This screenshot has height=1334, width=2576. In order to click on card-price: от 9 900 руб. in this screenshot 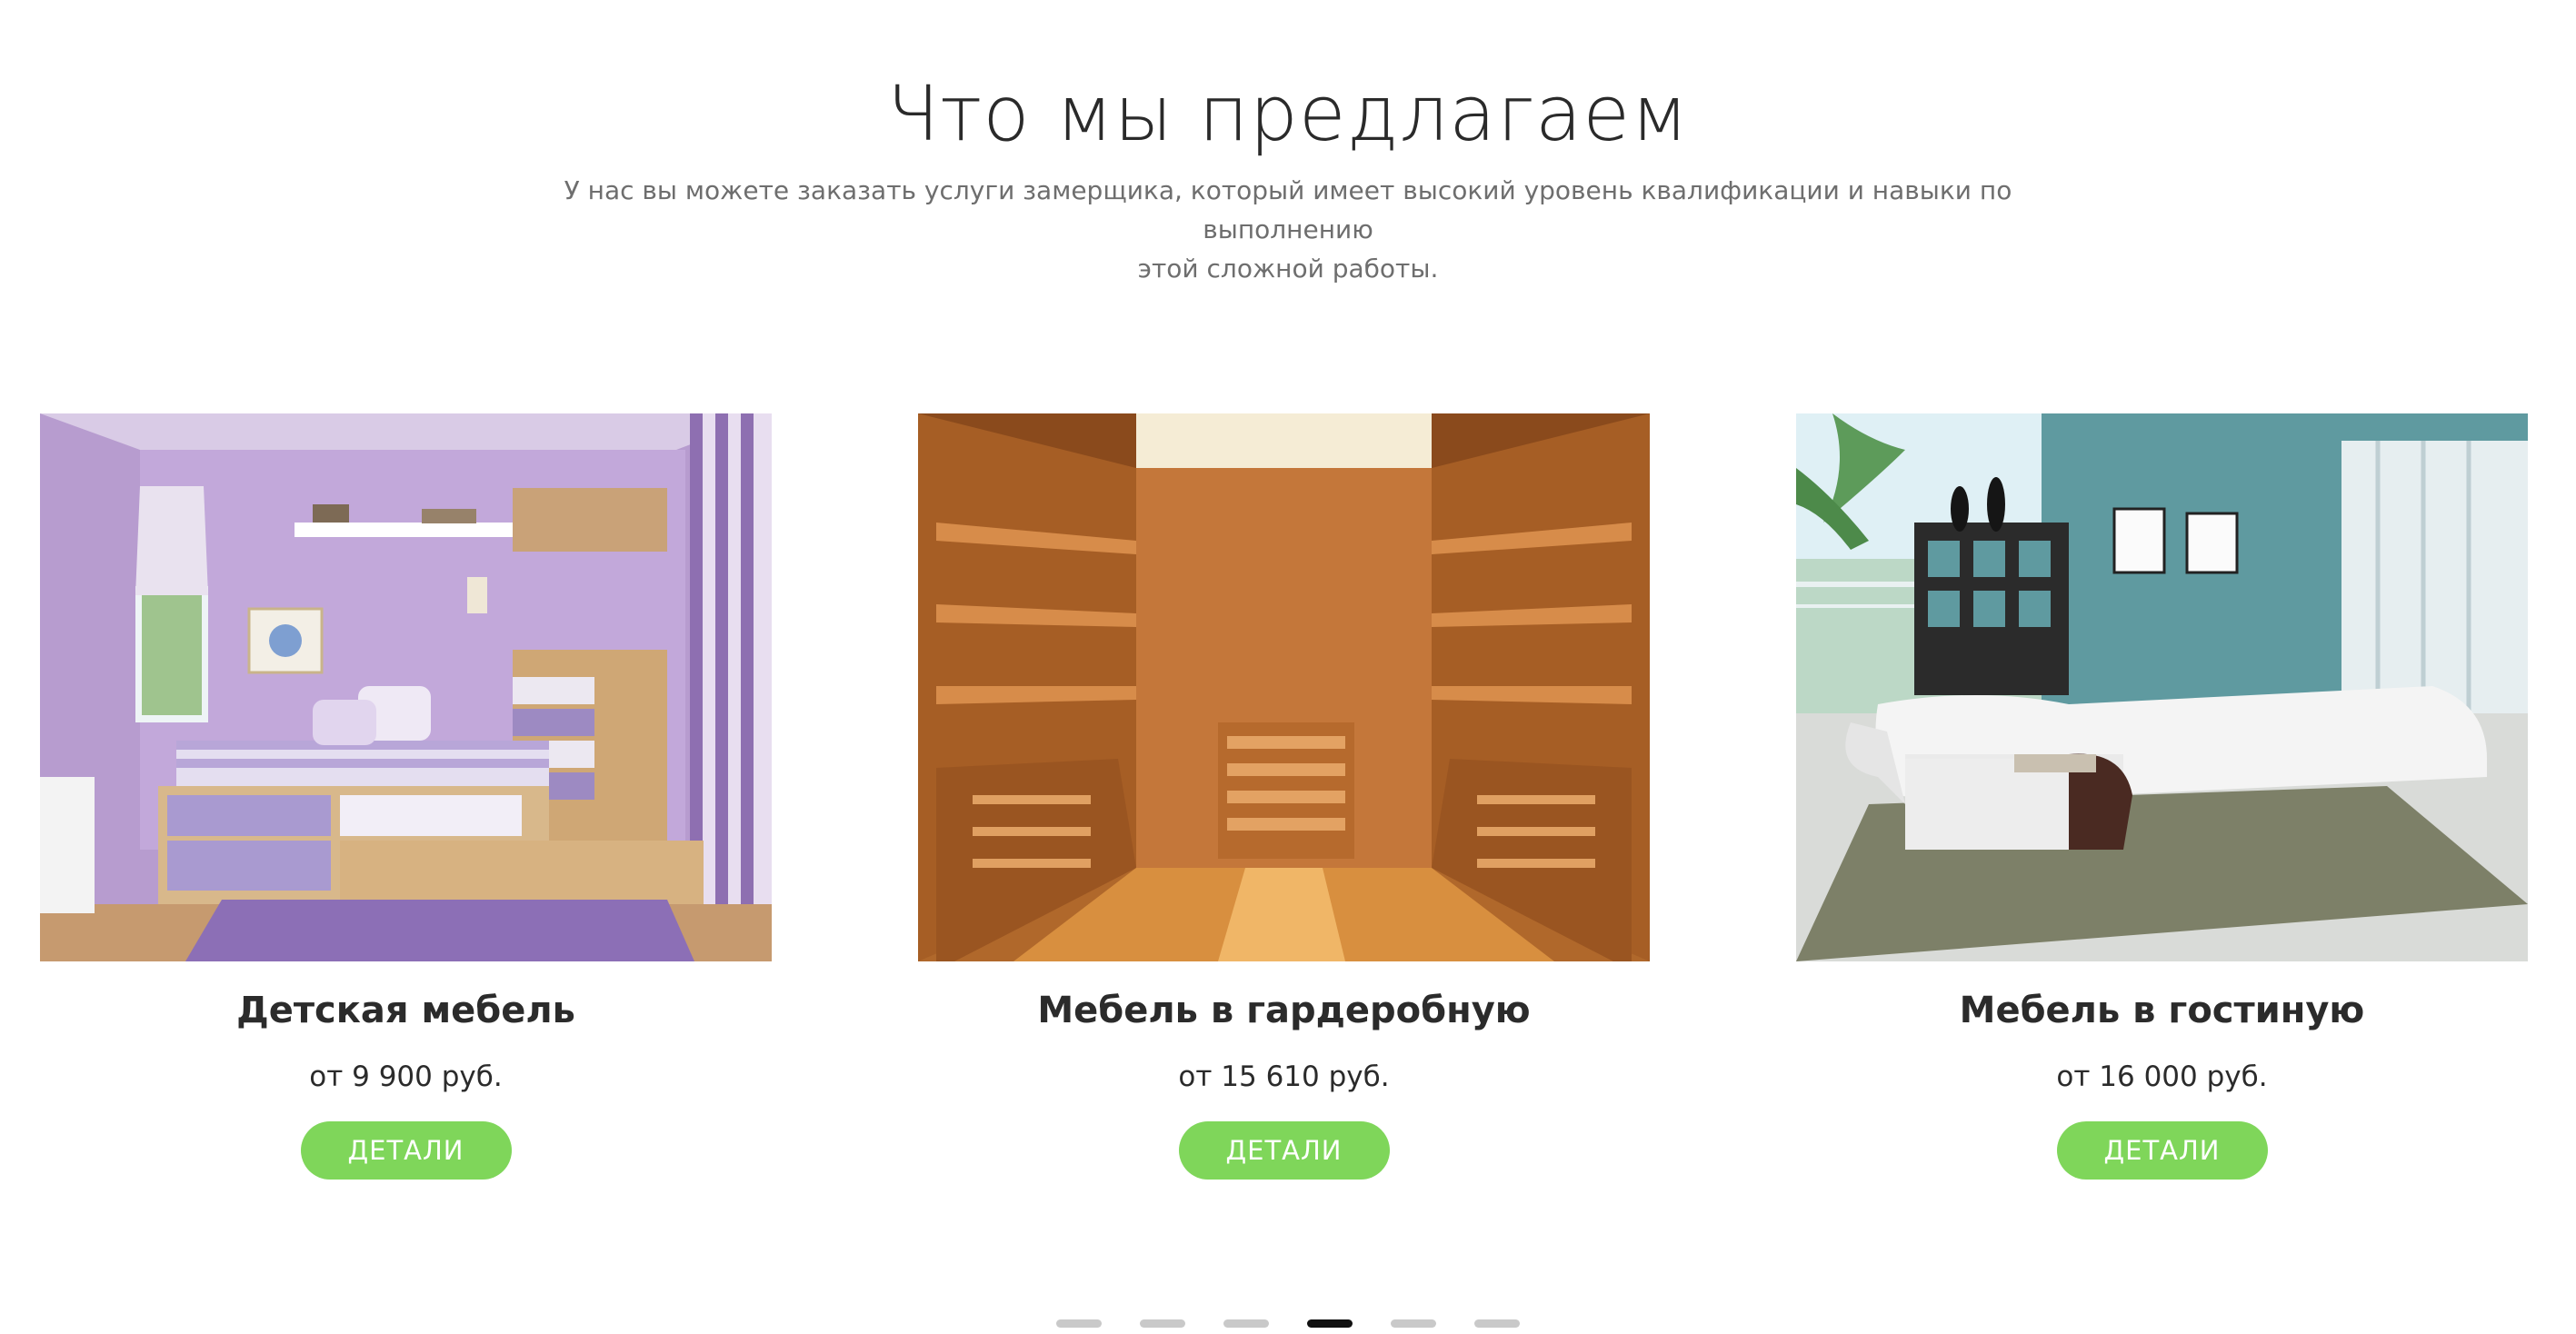, I will do `click(406, 1076)`.